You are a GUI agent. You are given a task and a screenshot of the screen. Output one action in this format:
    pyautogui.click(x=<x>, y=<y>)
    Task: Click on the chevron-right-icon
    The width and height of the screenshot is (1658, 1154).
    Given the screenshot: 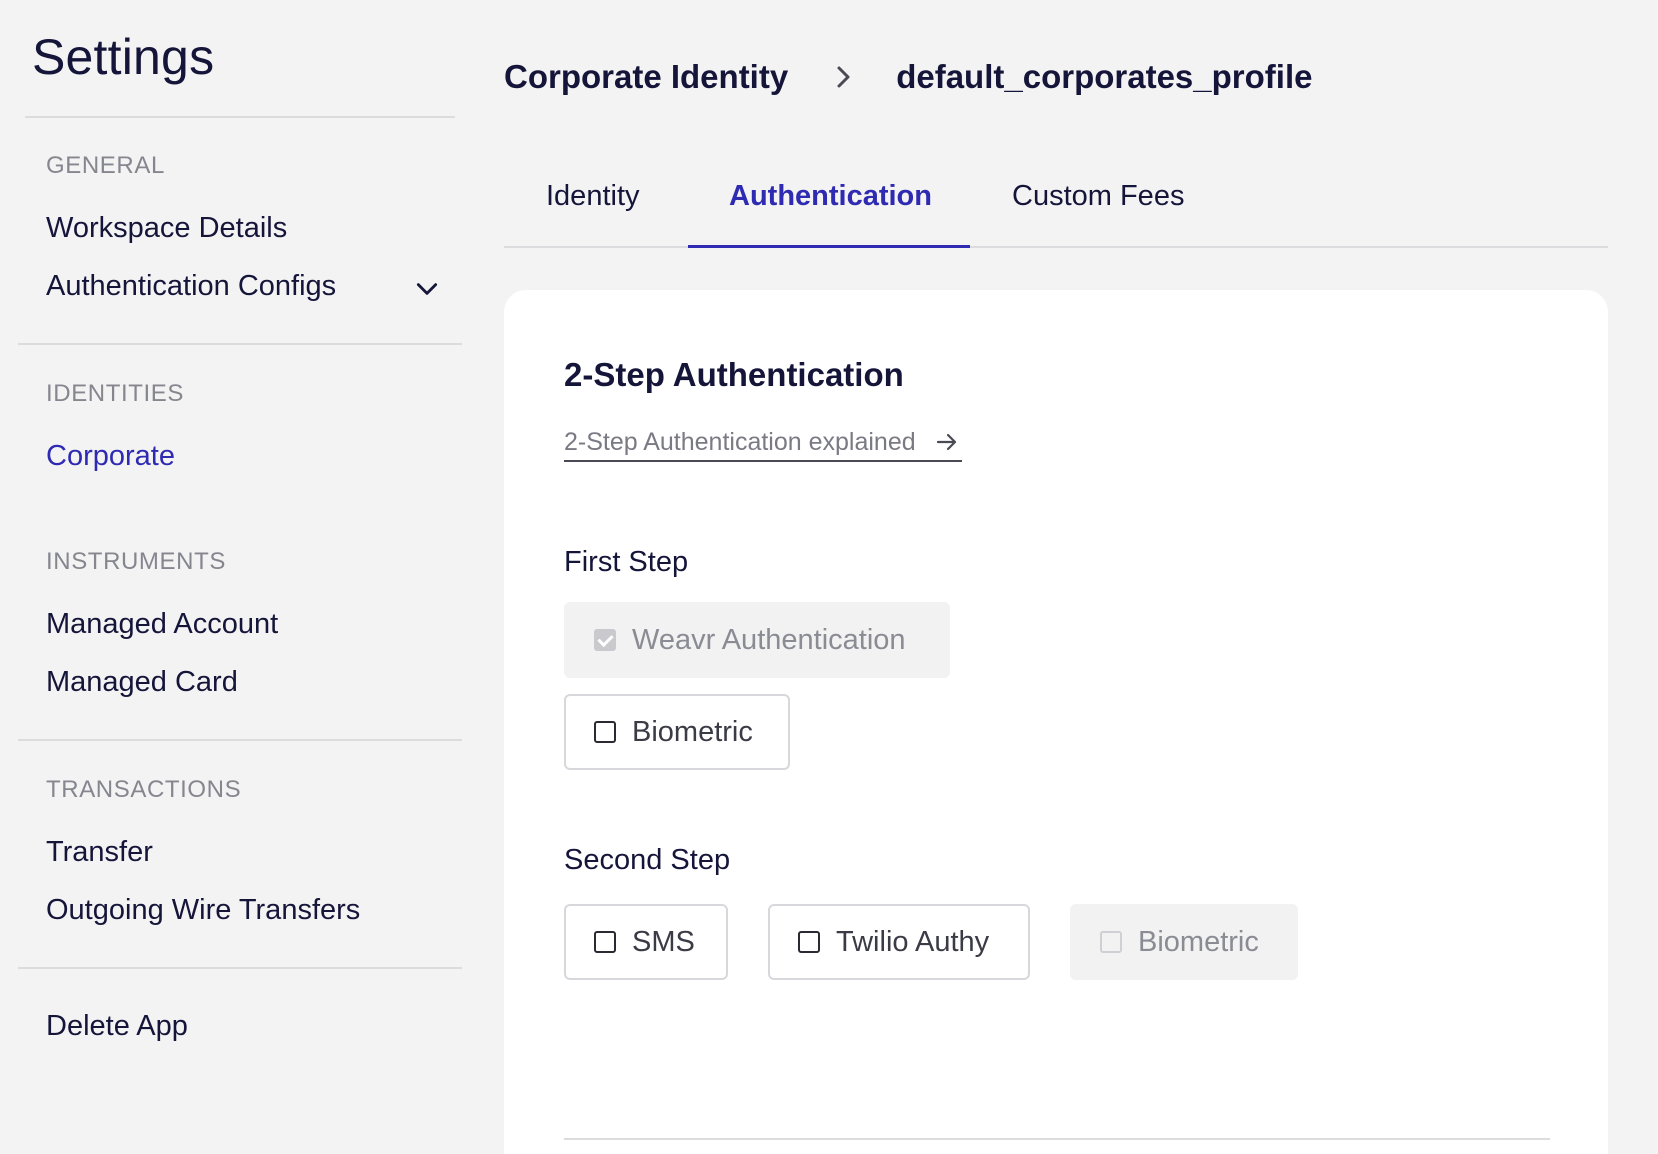 What is the action you would take?
    pyautogui.click(x=843, y=77)
    